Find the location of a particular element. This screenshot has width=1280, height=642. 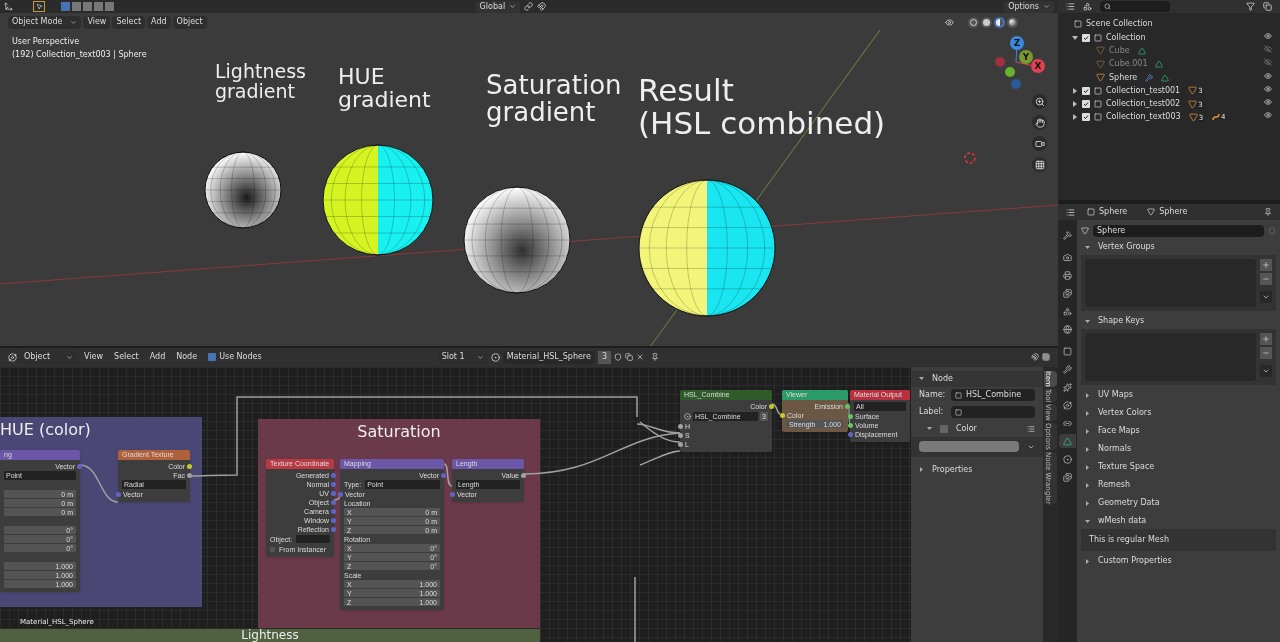

panel-header: Texture Space is located at coordinates (1126, 467).